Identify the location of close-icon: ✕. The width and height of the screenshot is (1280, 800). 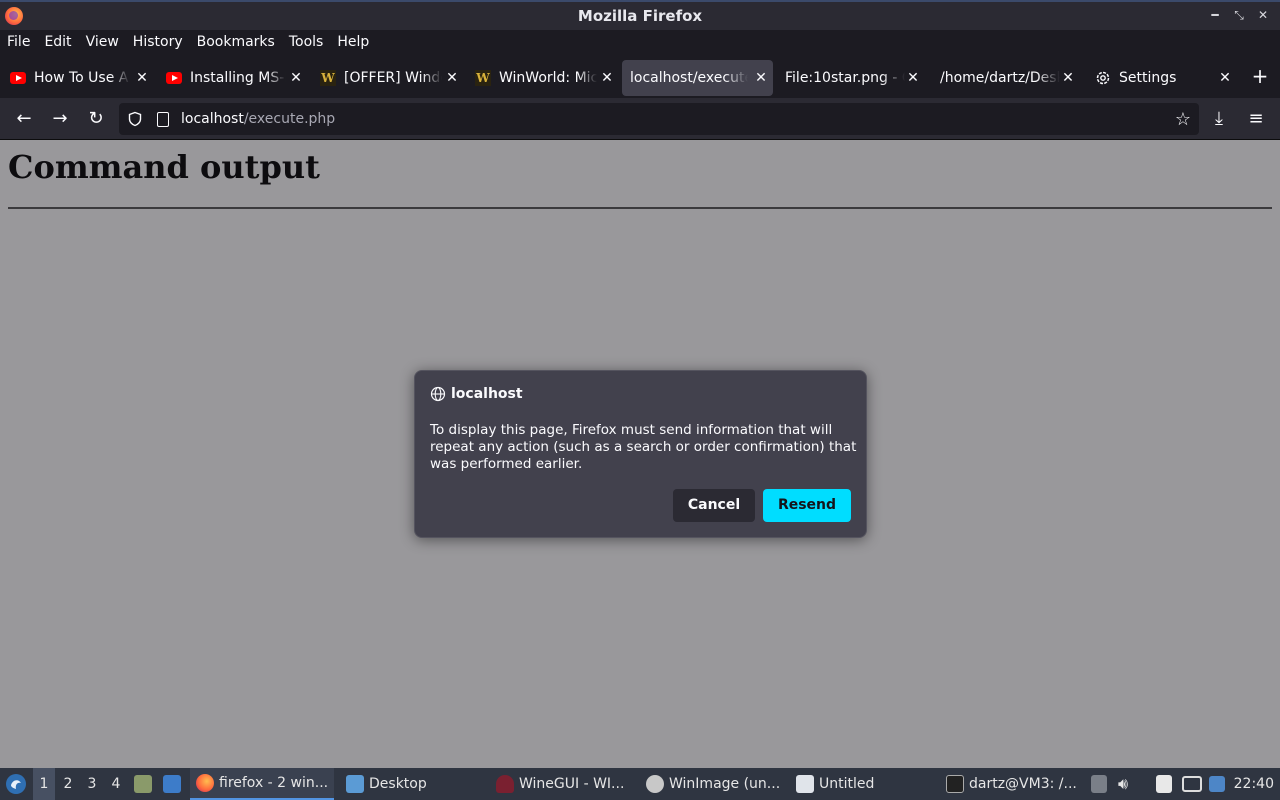
(1263, 15).